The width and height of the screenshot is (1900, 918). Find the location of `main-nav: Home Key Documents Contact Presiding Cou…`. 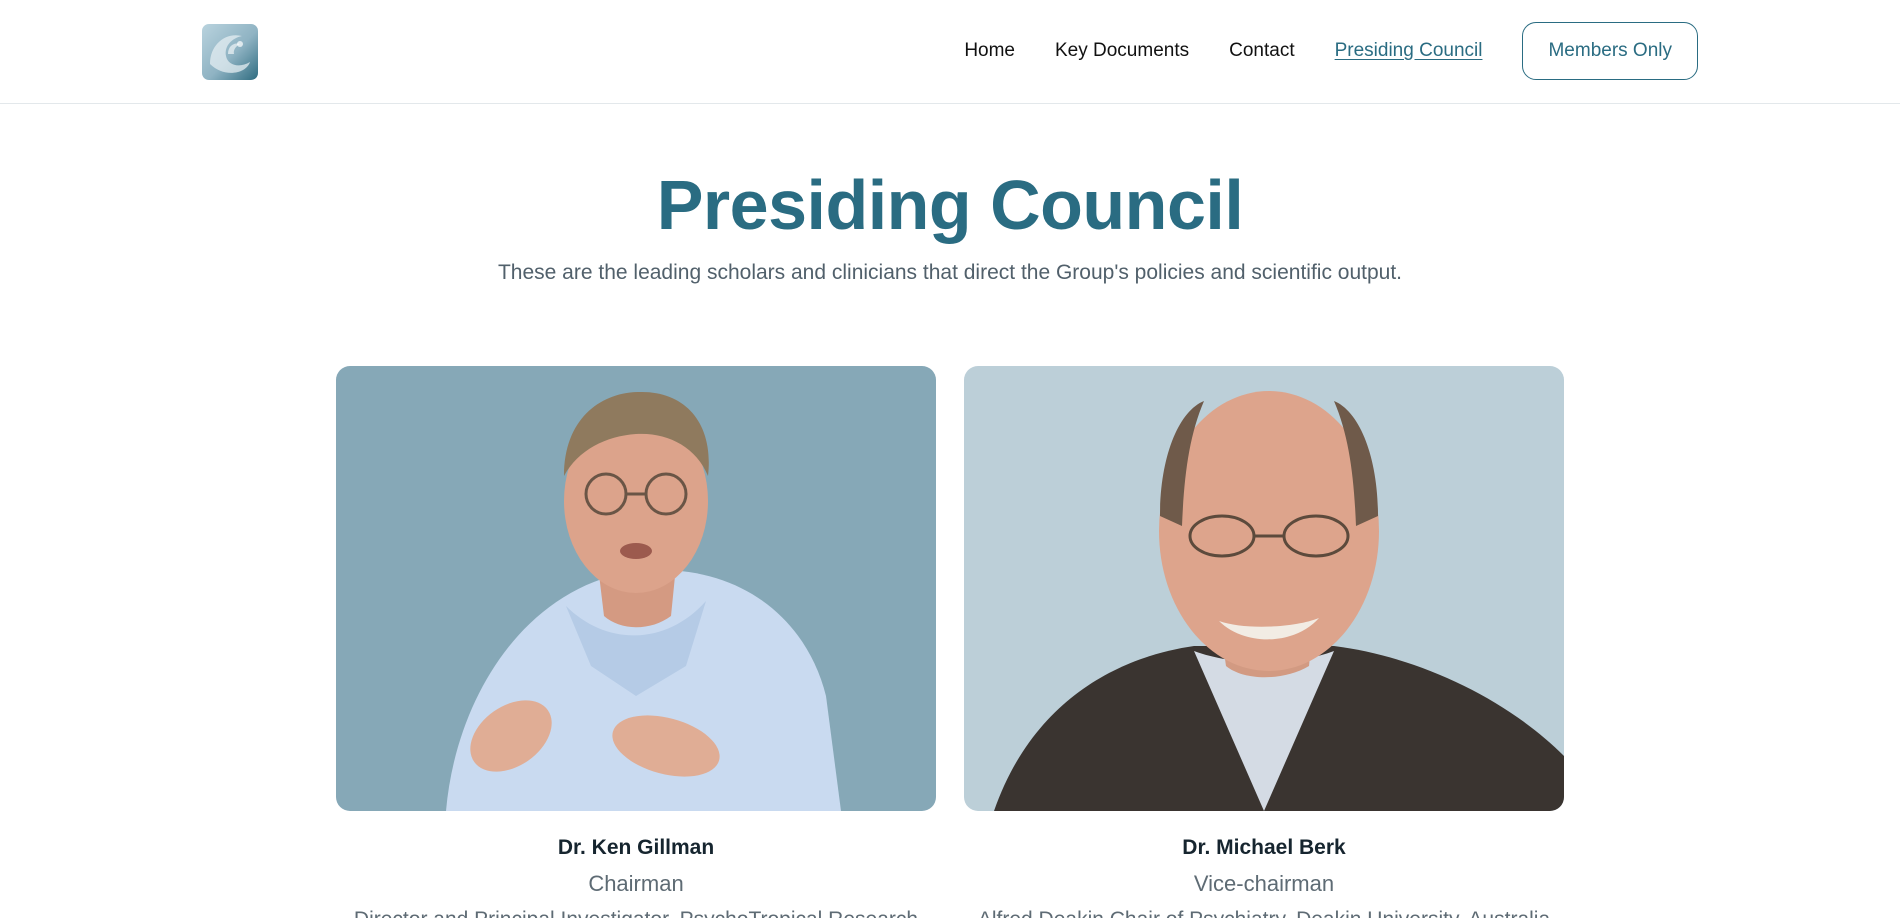

main-nav: Home Key Documents Contact Presiding Cou… is located at coordinates (1331, 51).